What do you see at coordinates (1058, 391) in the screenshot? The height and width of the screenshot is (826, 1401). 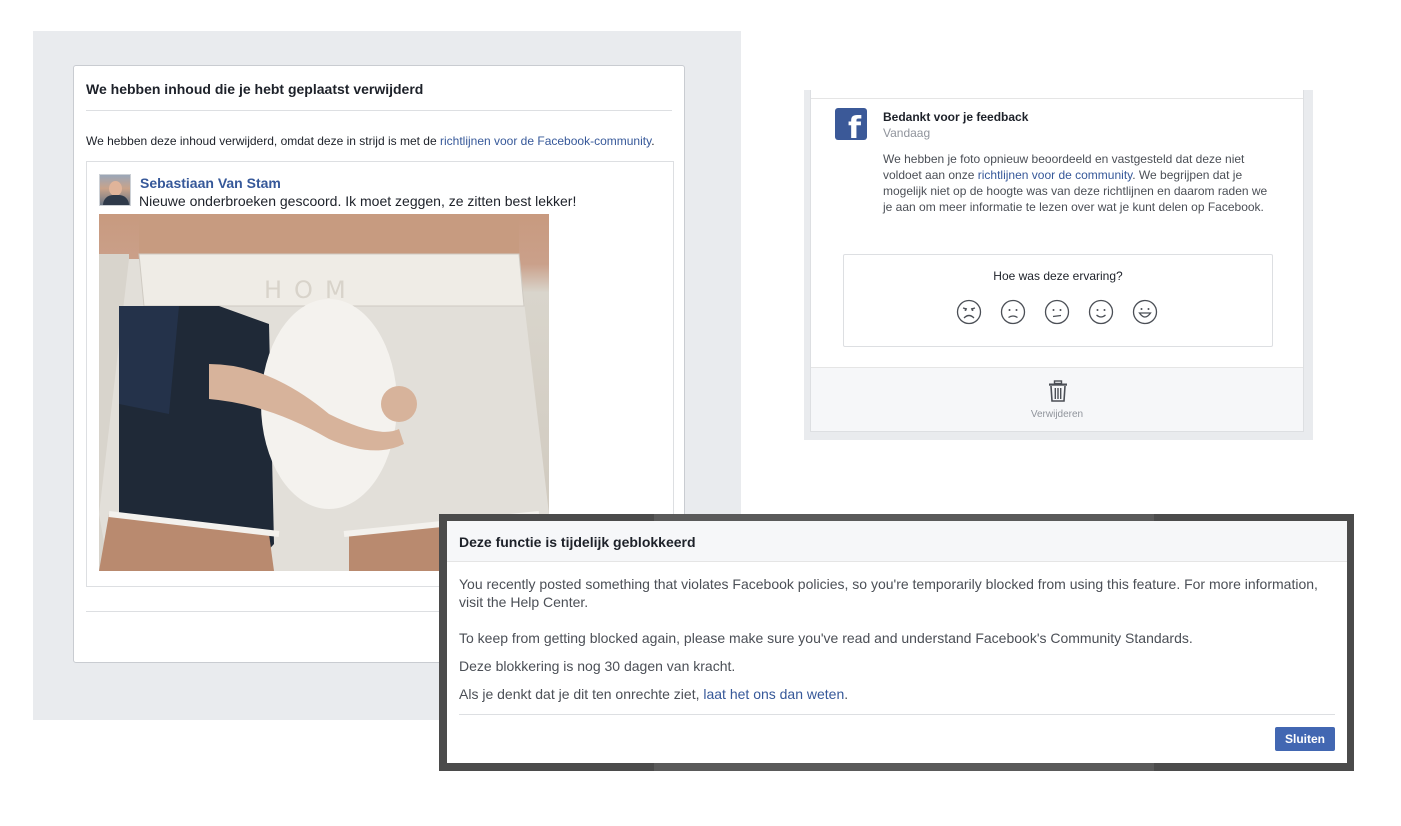 I see `trash-icon` at bounding box center [1058, 391].